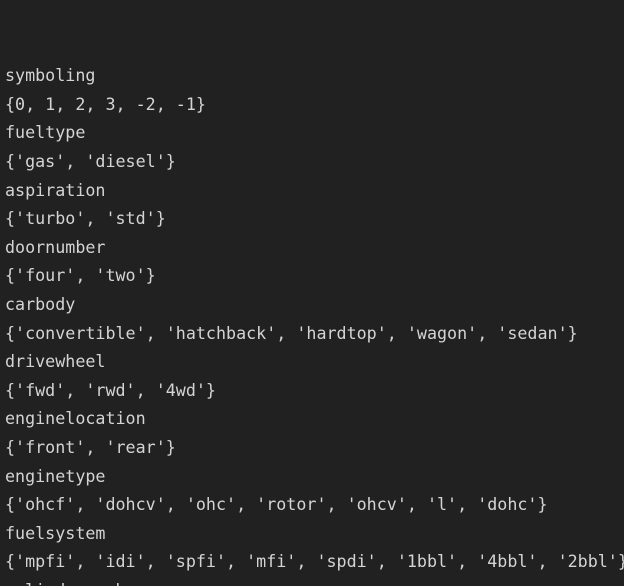 The image size is (624, 586). I want to click on column-name-line: enginetype, so click(55, 475).